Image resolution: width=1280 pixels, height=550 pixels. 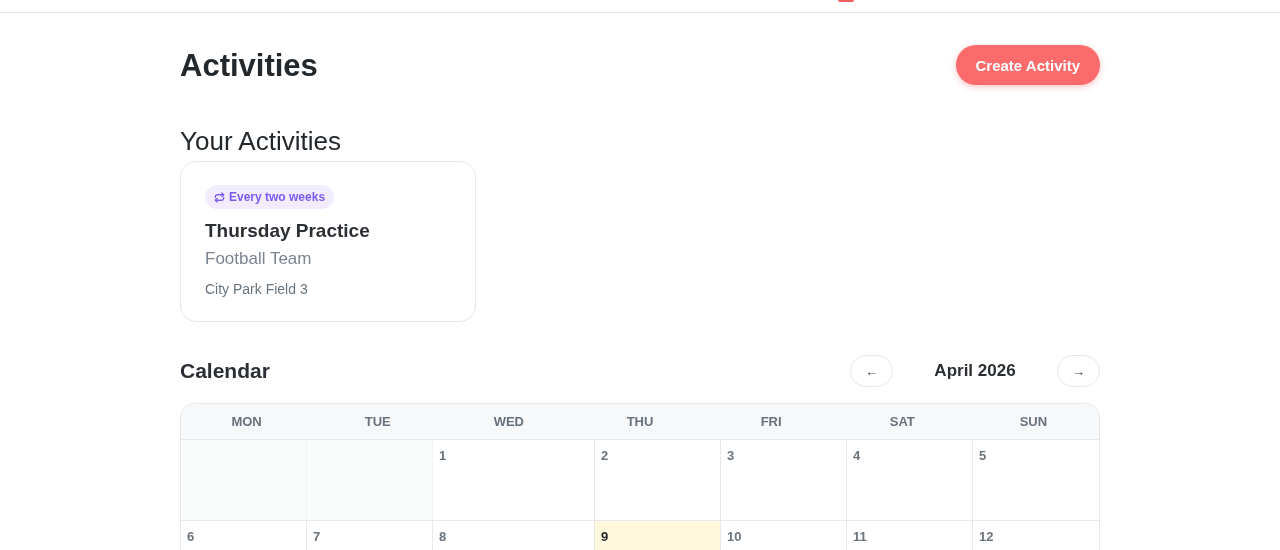 I want to click on weekday-label: MON, so click(x=246, y=421).